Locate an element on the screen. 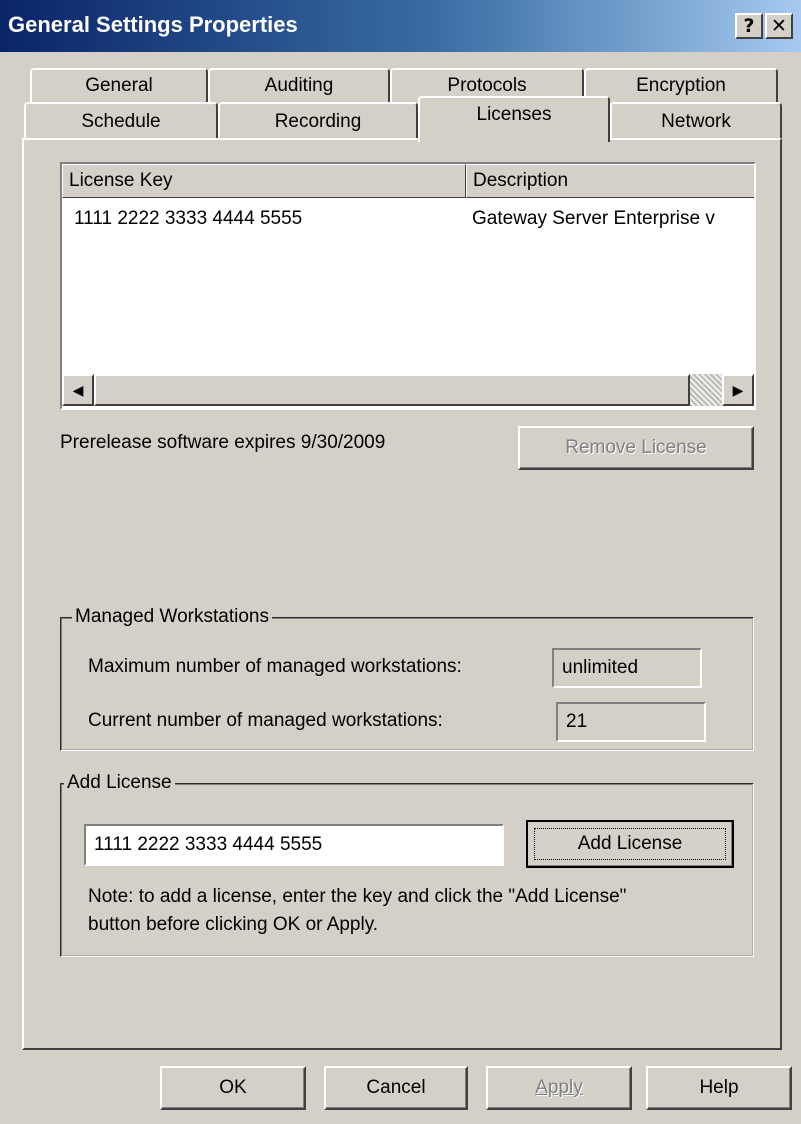 Image resolution: width=801 pixels, height=1124 pixels. tab-network: Network is located at coordinates (696, 121).